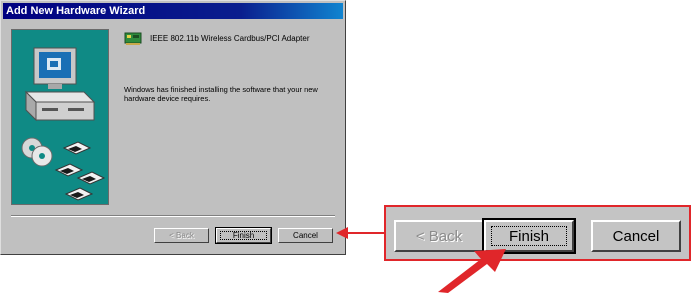  I want to click on computer-setup-illustration, so click(63, 124).